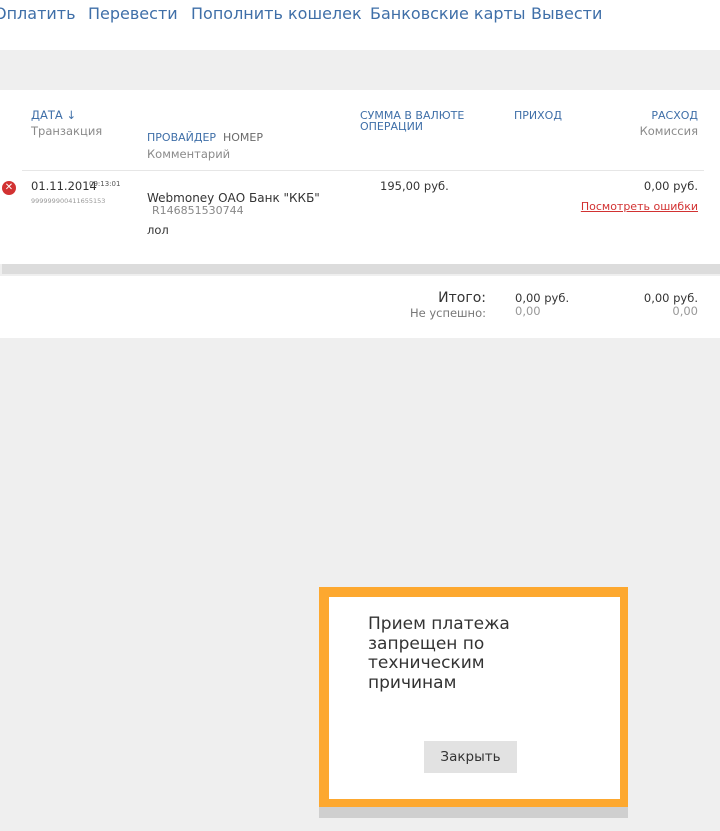 Image resolution: width=720 pixels, height=831 pixels. What do you see at coordinates (448, 13) in the screenshot?
I see `nav-bank-cards: Банковские карты` at bounding box center [448, 13].